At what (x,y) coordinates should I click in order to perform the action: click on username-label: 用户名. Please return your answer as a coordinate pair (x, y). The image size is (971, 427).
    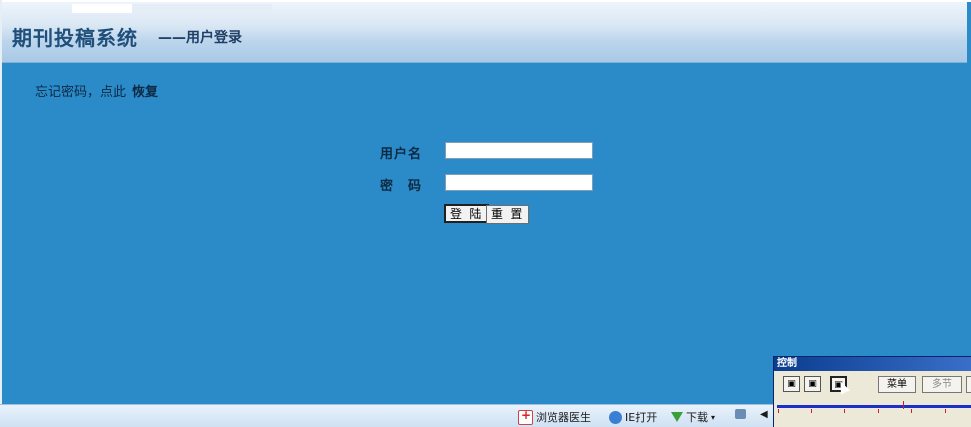
    Looking at the image, I should click on (401, 154).